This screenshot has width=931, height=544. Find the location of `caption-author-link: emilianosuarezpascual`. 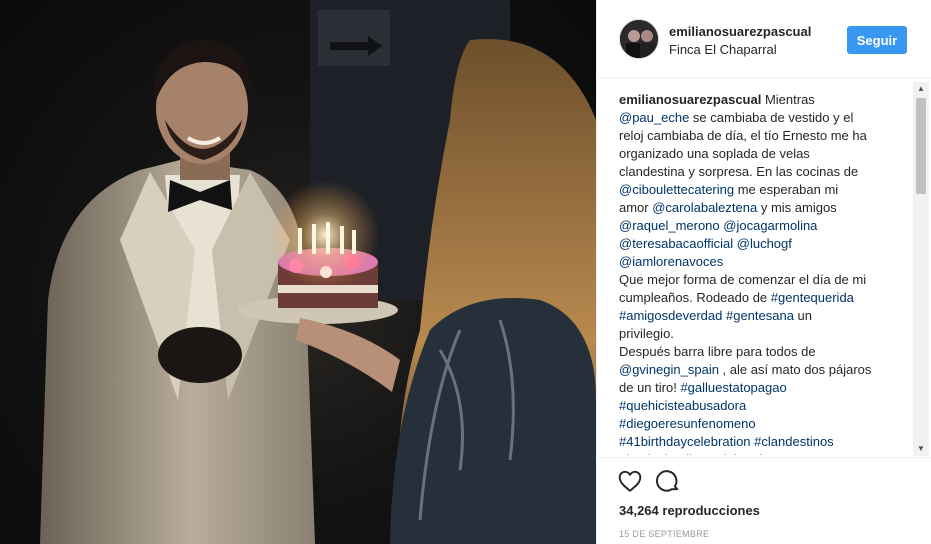

caption-author-link: emilianosuarezpascual is located at coordinates (690, 99).